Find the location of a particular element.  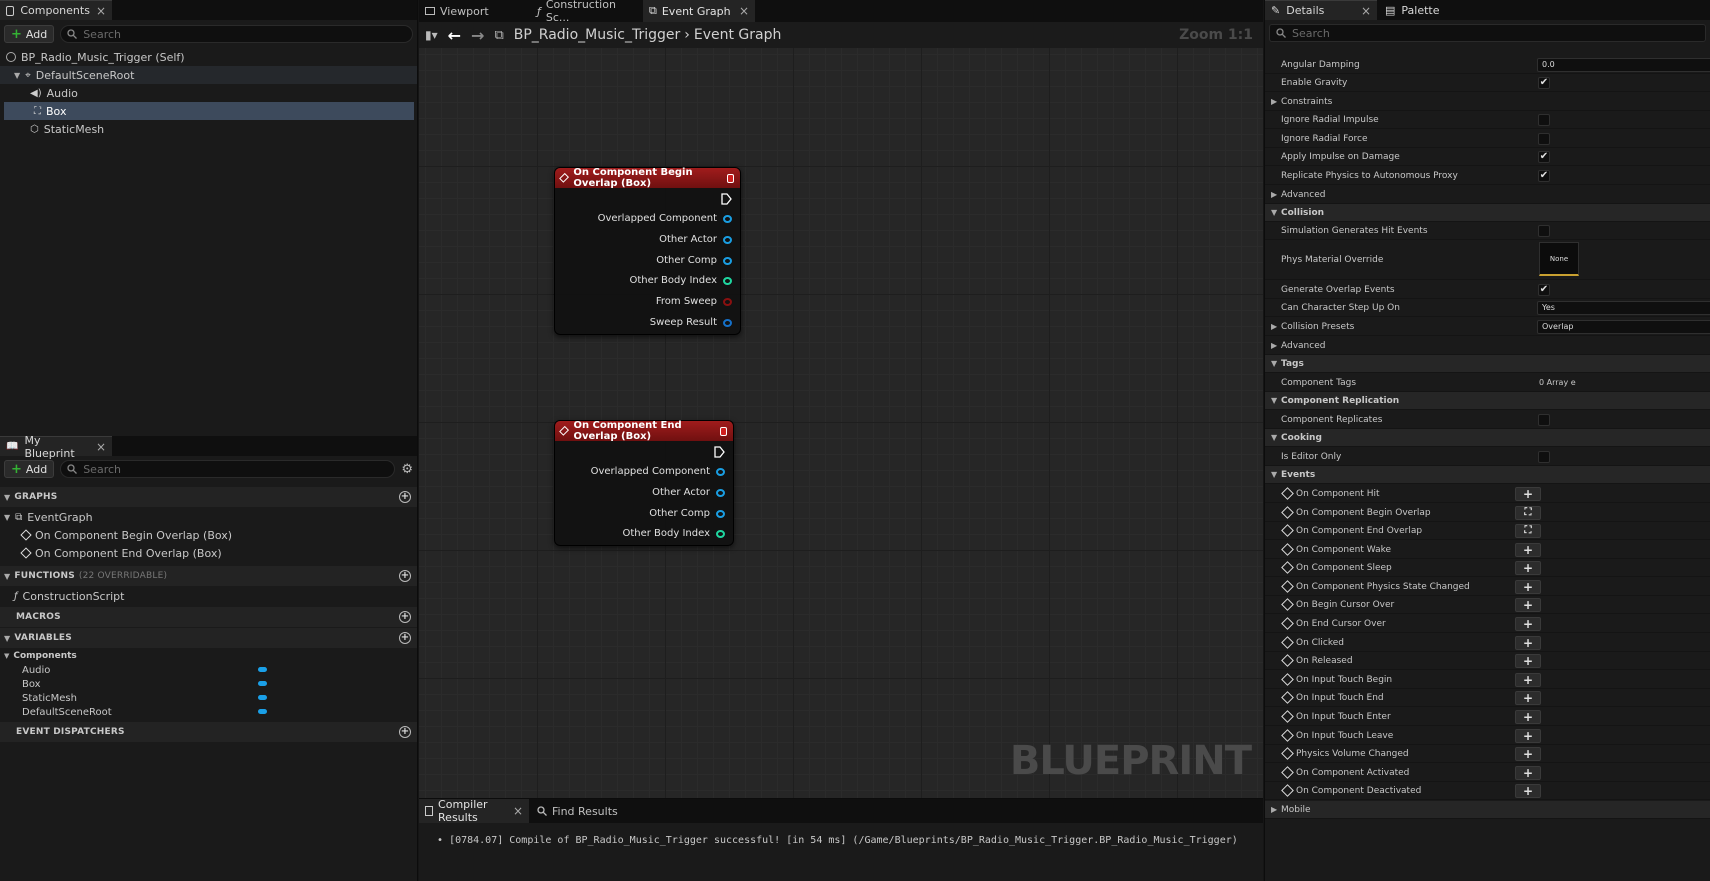

components-search-input: Search is located at coordinates (236, 34).